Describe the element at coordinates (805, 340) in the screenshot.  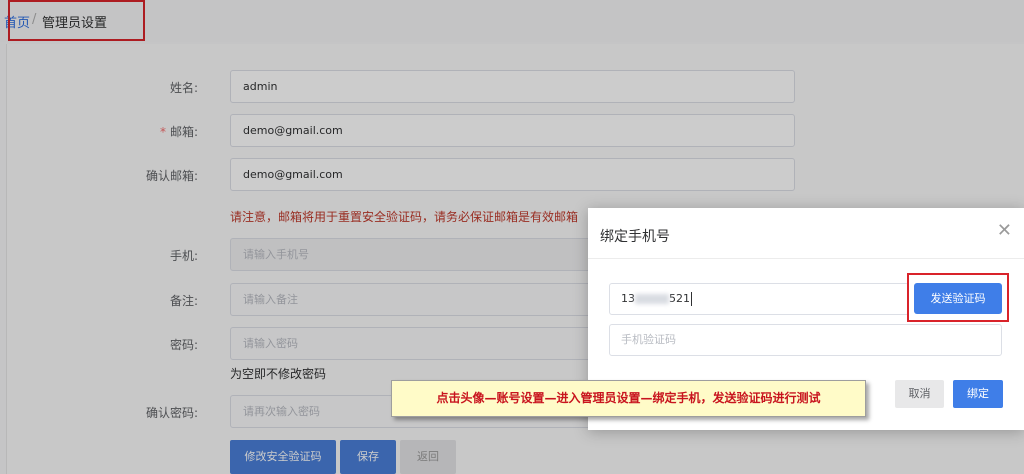
I see `sms-code-input: 手机验证码` at that location.